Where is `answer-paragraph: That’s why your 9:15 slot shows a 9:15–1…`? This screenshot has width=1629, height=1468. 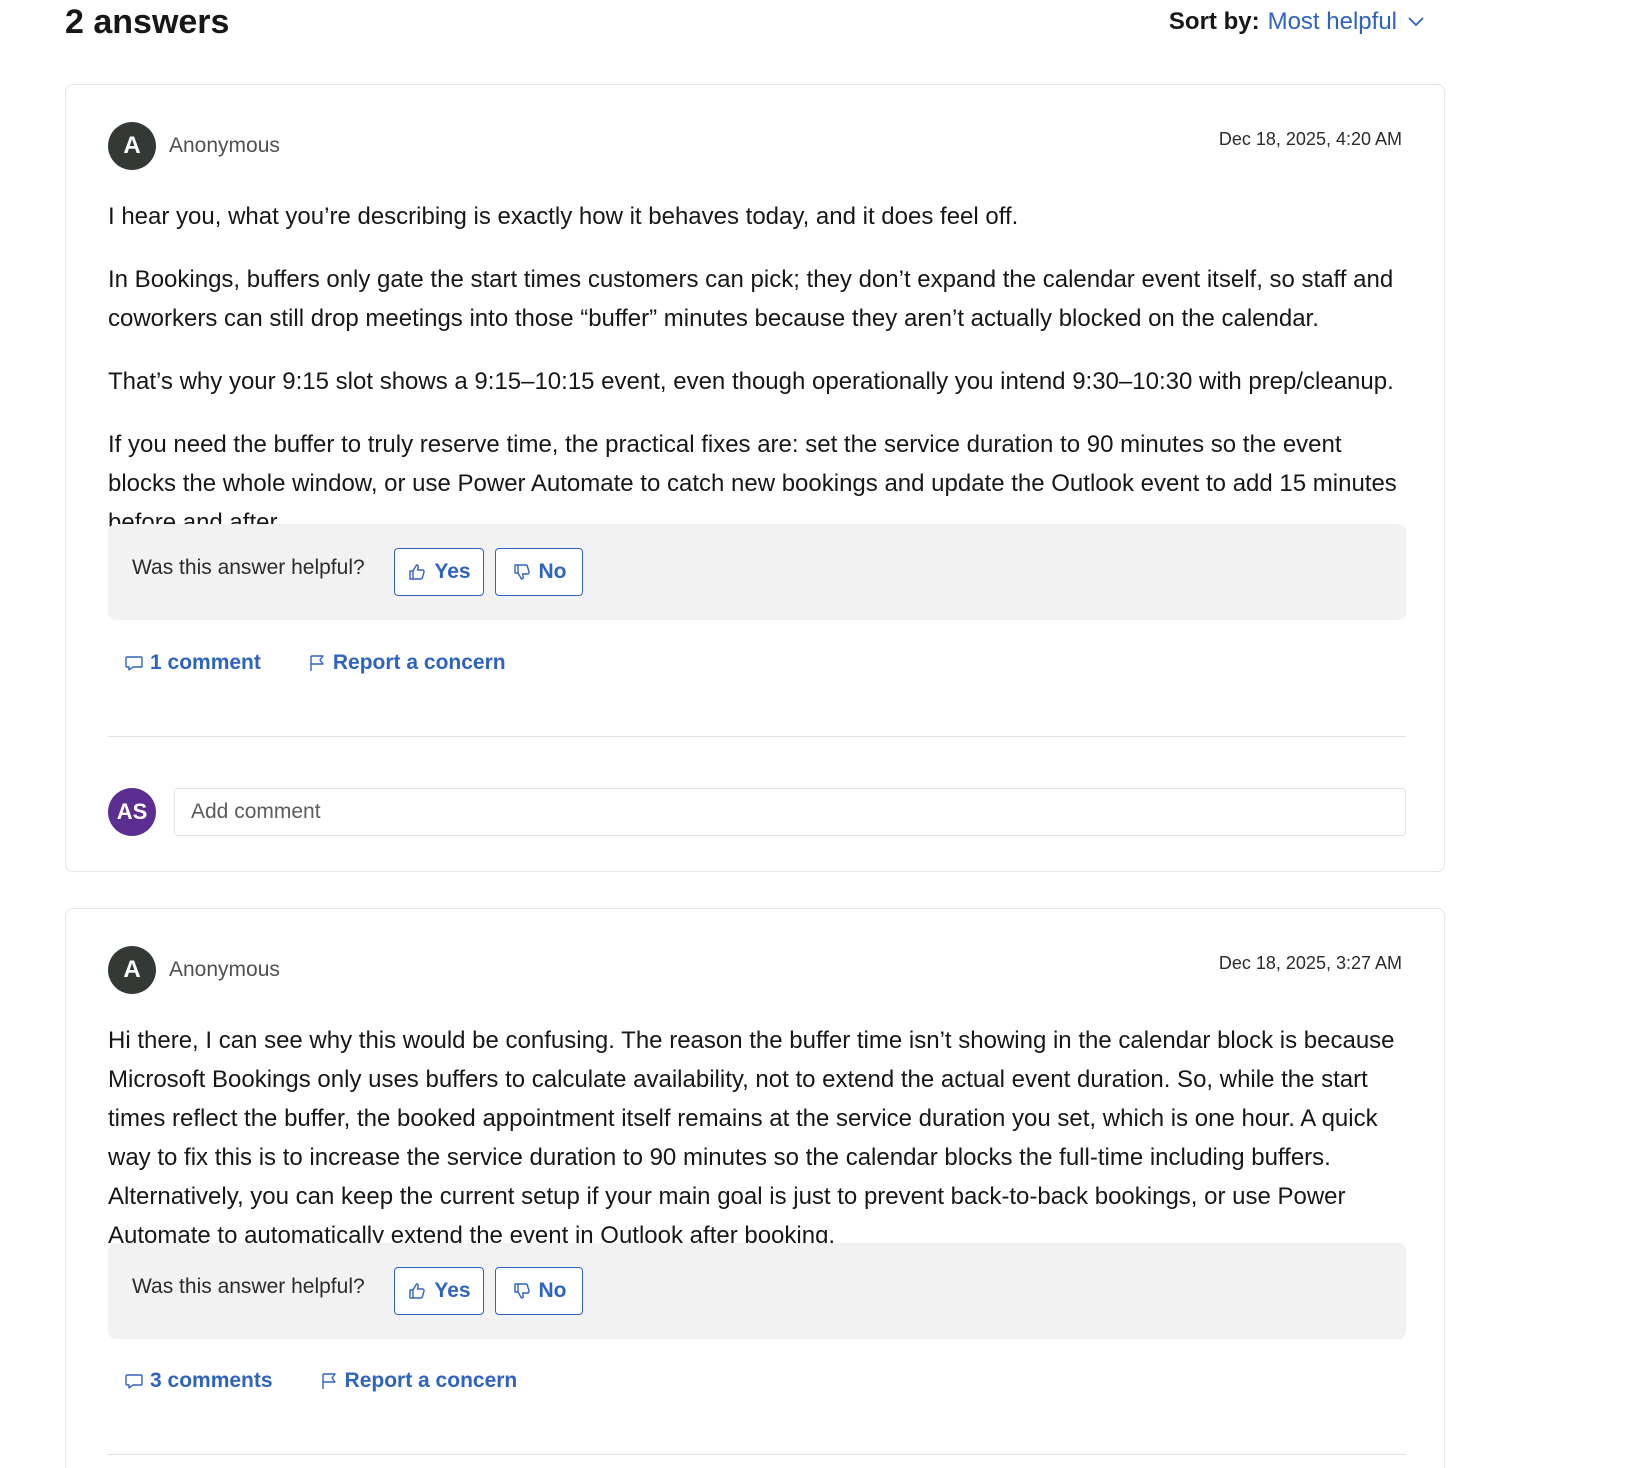 answer-paragraph: That’s why your 9:15 slot shows a 9:15–1… is located at coordinates (751, 381).